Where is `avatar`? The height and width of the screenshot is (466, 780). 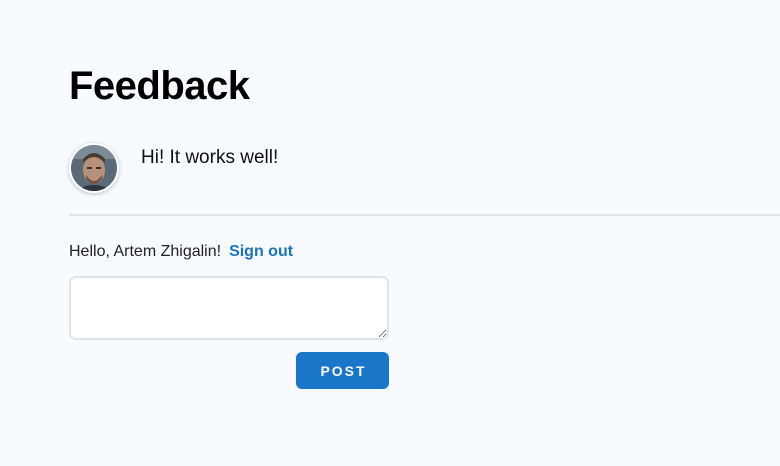
avatar is located at coordinates (94, 168).